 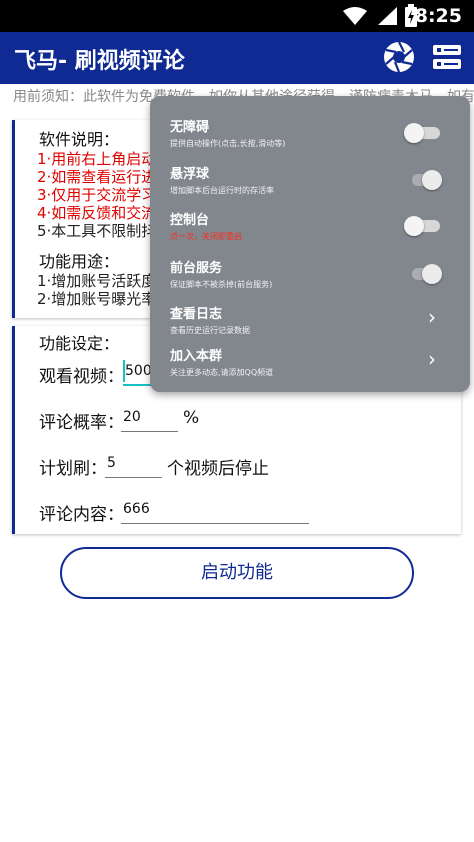 What do you see at coordinates (222, 190) in the screenshot?
I see `menu-item-subtitle: 增加脚本后台运行时的存活率` at bounding box center [222, 190].